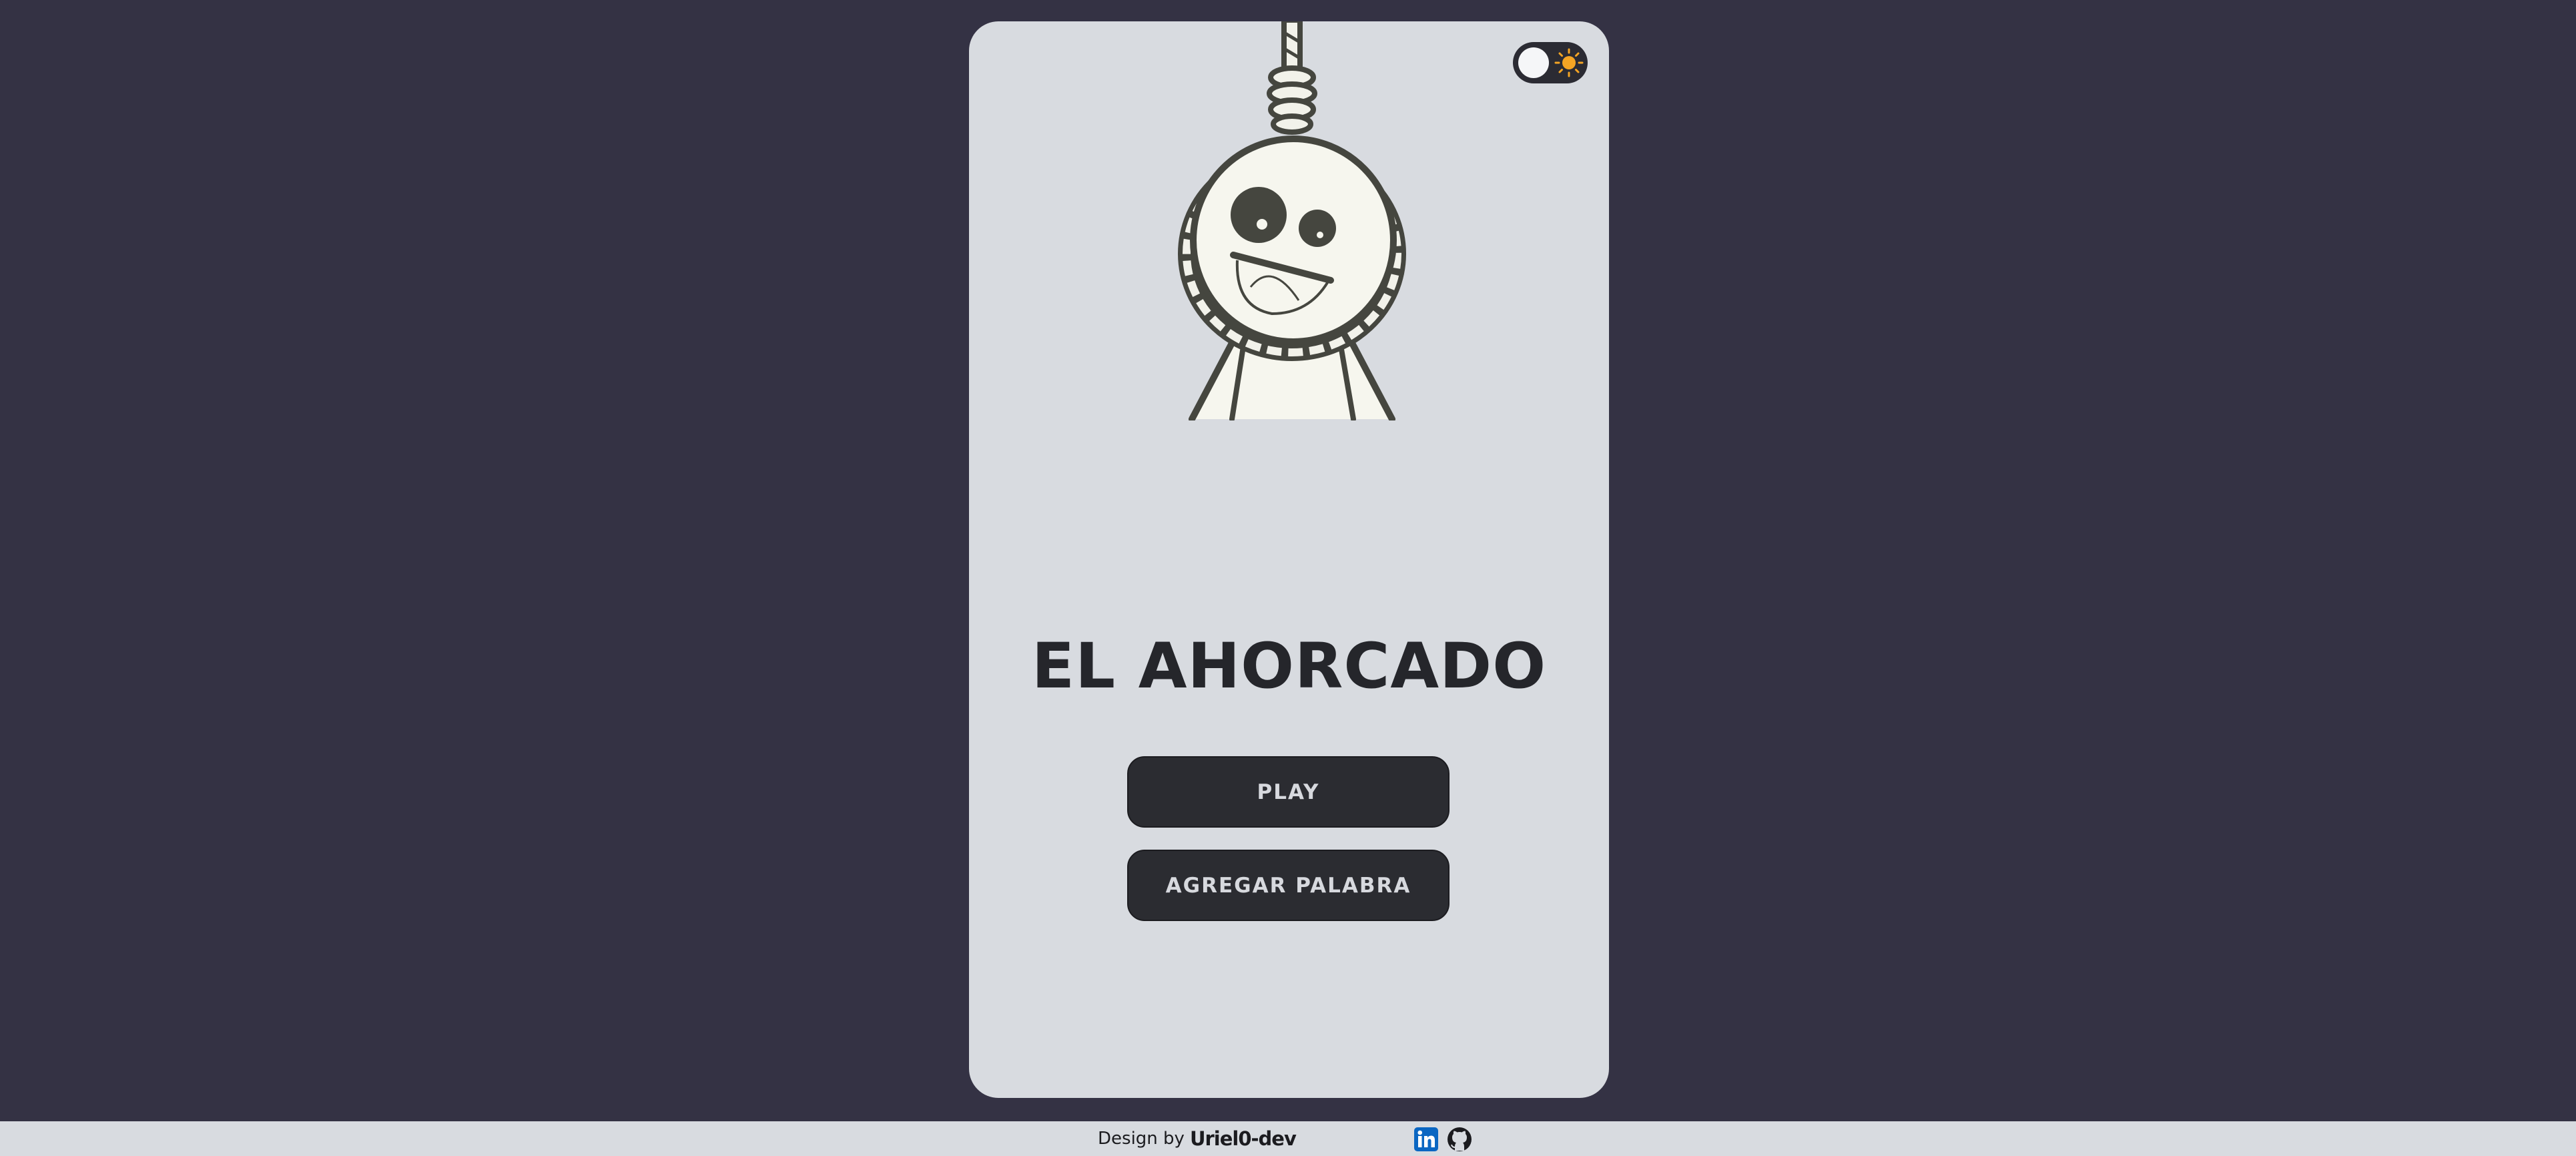  I want to click on hanged-man-illustration, so click(1292, 221).